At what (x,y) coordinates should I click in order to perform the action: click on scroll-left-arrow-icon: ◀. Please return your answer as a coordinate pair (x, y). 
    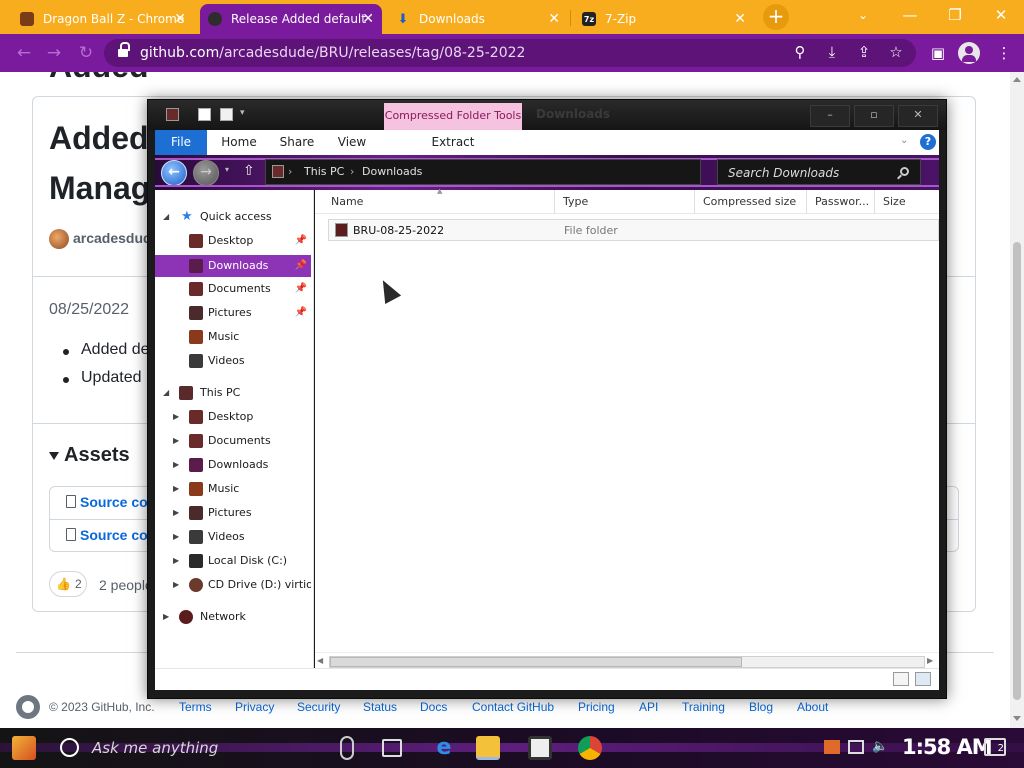
    Looking at the image, I should click on (320, 660).